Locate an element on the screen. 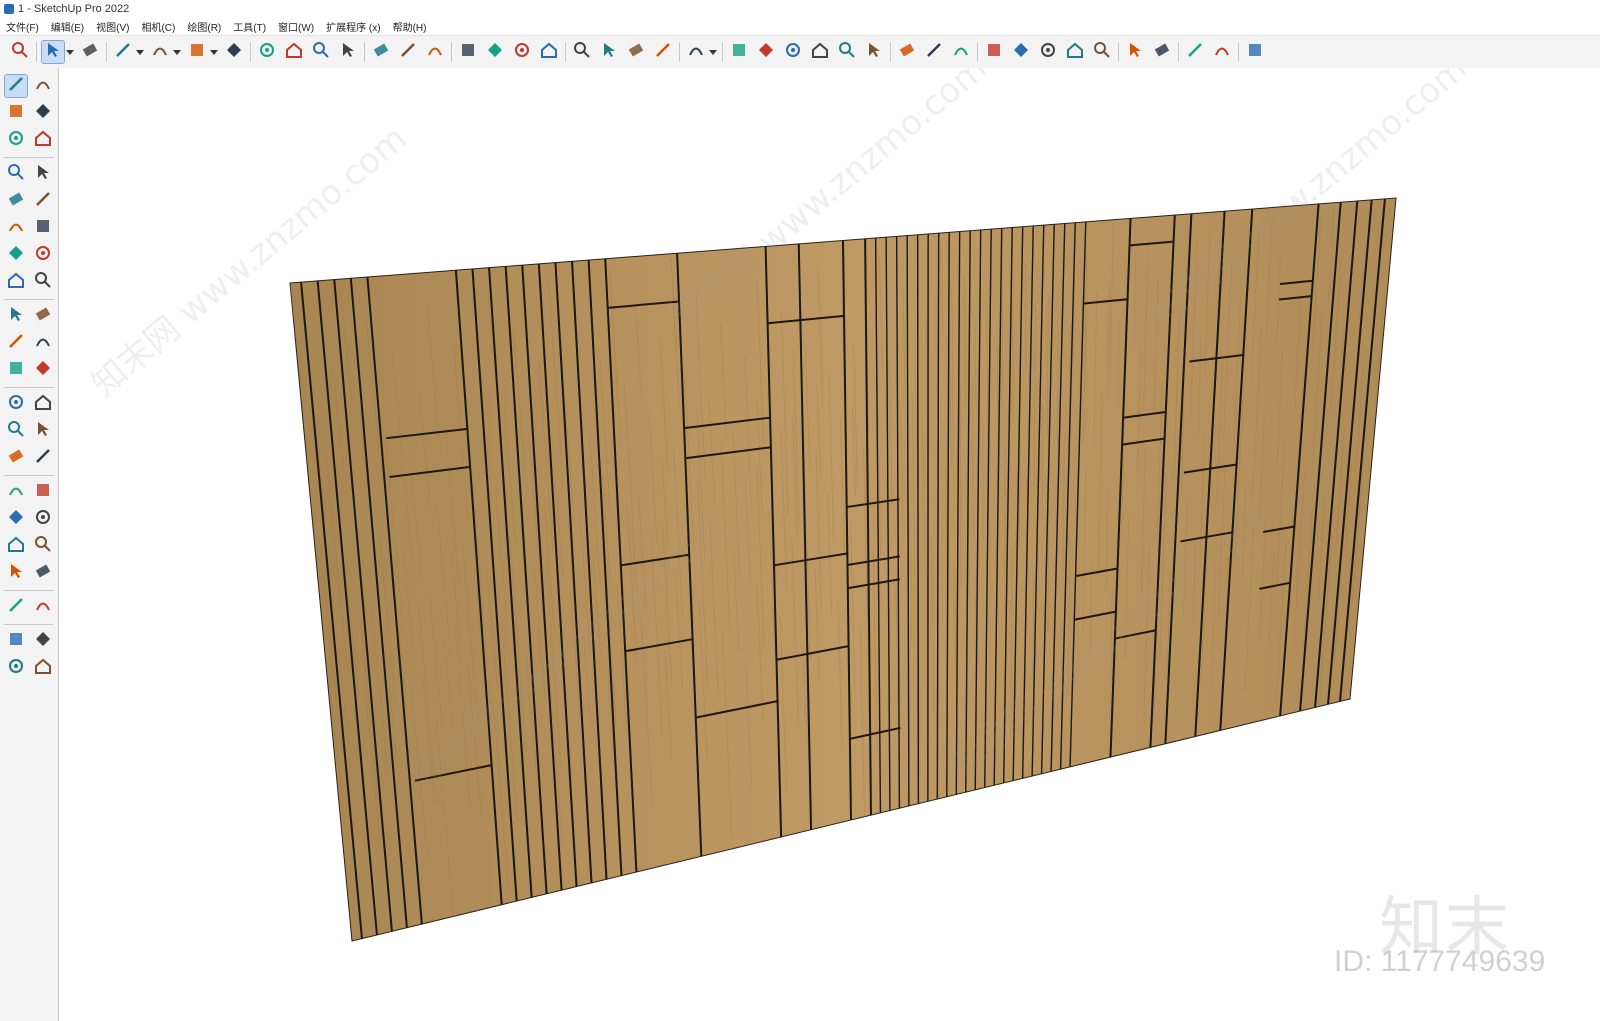  follow-me-tool is located at coordinates (43, 343).